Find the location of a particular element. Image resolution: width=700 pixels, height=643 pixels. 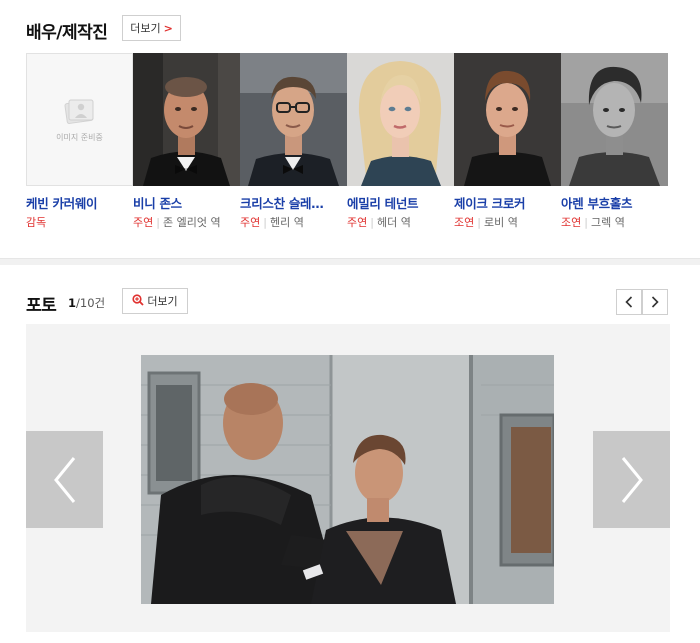

image-placeholder-icon is located at coordinates (78, 111).